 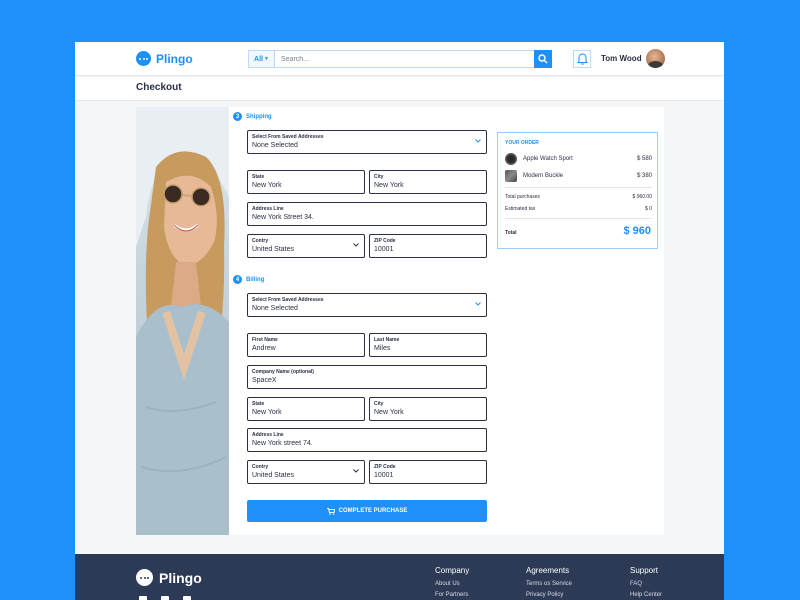 I want to click on buckle-thumbnail-icon, so click(x=511, y=176).